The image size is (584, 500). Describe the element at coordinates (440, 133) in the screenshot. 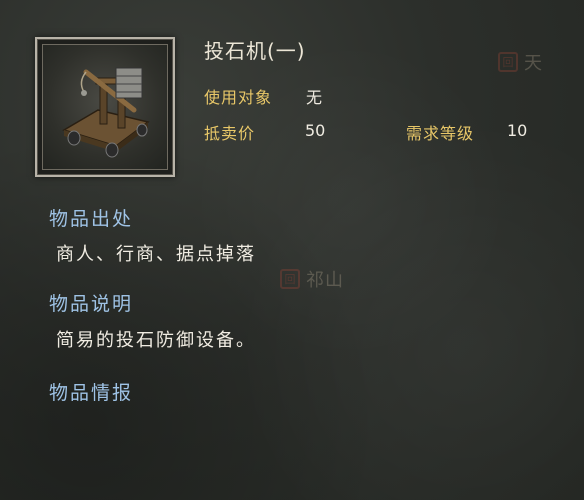

I see `level-label: 需求等级` at that location.